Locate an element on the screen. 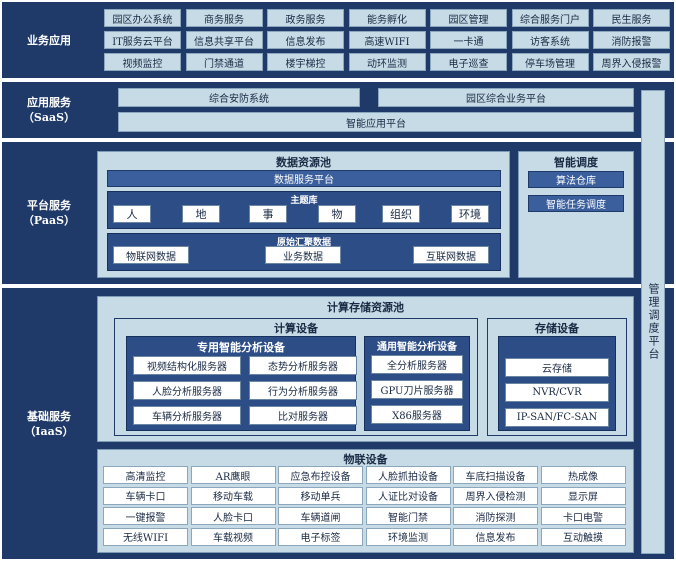 The image size is (676, 561). iaas-label-text: 基础服务 is located at coordinates (49, 416).